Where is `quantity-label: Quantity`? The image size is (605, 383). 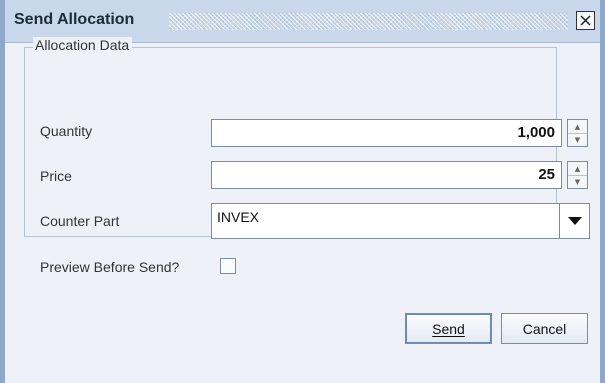
quantity-label: Quantity is located at coordinates (66, 131).